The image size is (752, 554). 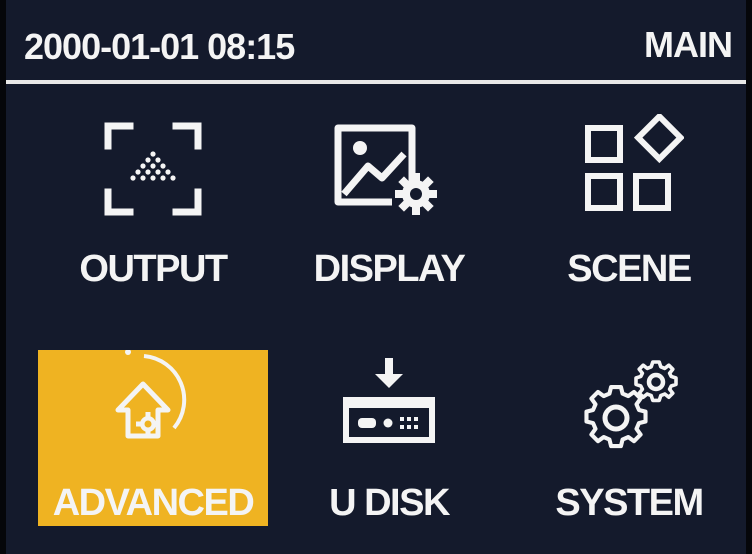 What do you see at coordinates (389, 400) in the screenshot?
I see `u-disk-icon` at bounding box center [389, 400].